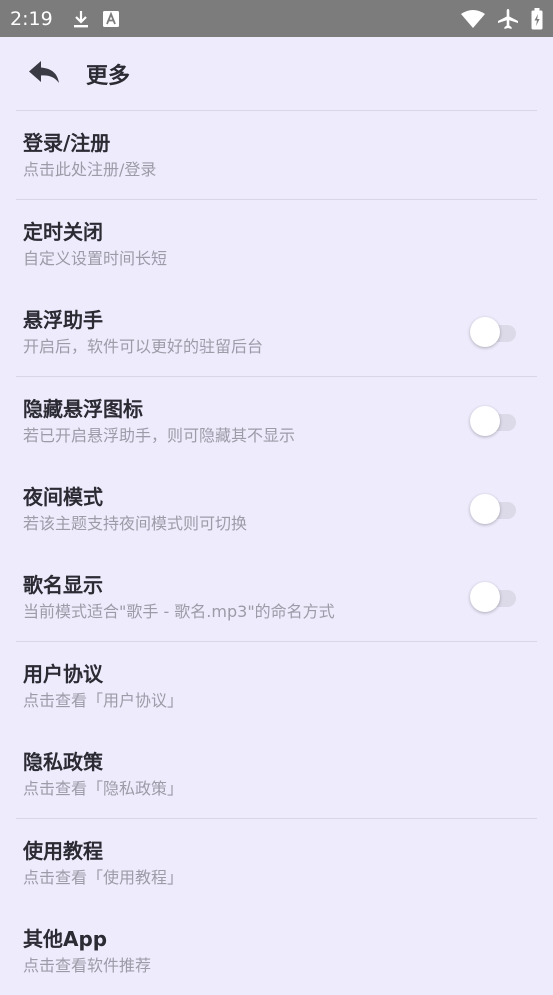  Describe the element at coordinates (63, 584) in the screenshot. I see `item-title: 歌名显示` at that location.